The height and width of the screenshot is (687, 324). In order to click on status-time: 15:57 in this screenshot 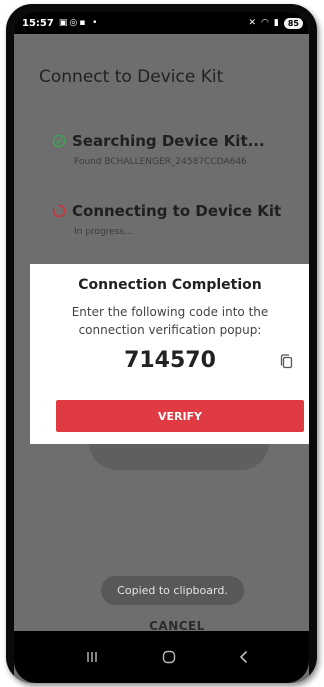, I will do `click(38, 23)`.